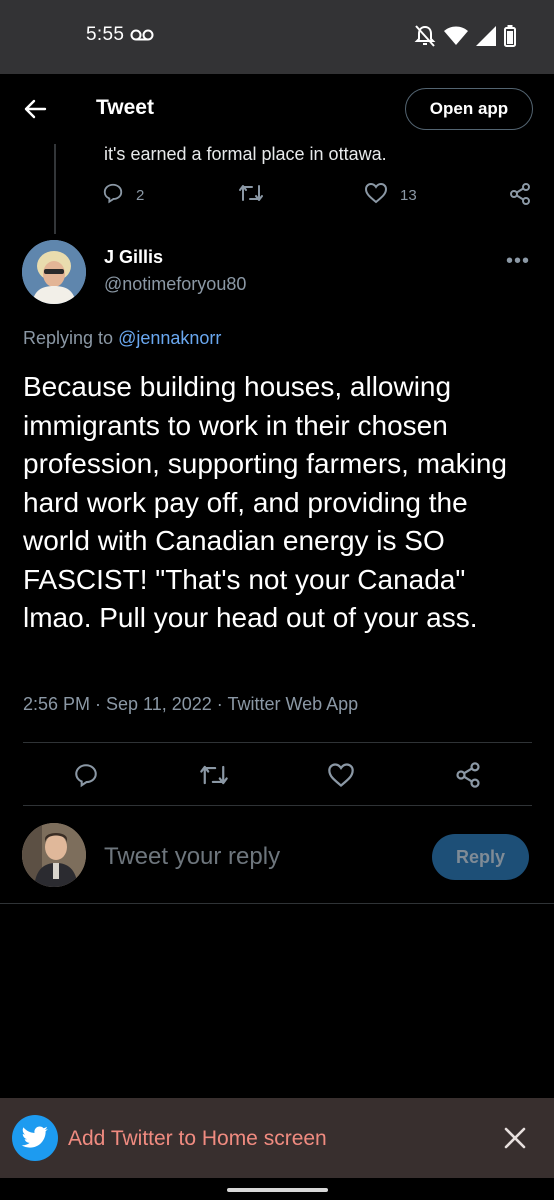  Describe the element at coordinates (175, 284) in the screenshot. I see `author-handle: @notimeforyou80` at that location.